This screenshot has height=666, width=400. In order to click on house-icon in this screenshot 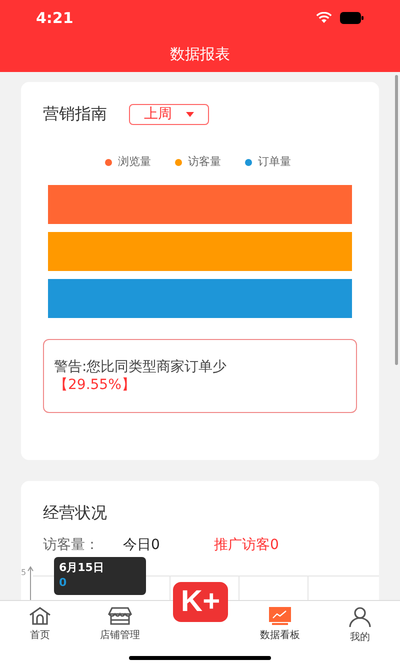, I will do `click(40, 616)`.